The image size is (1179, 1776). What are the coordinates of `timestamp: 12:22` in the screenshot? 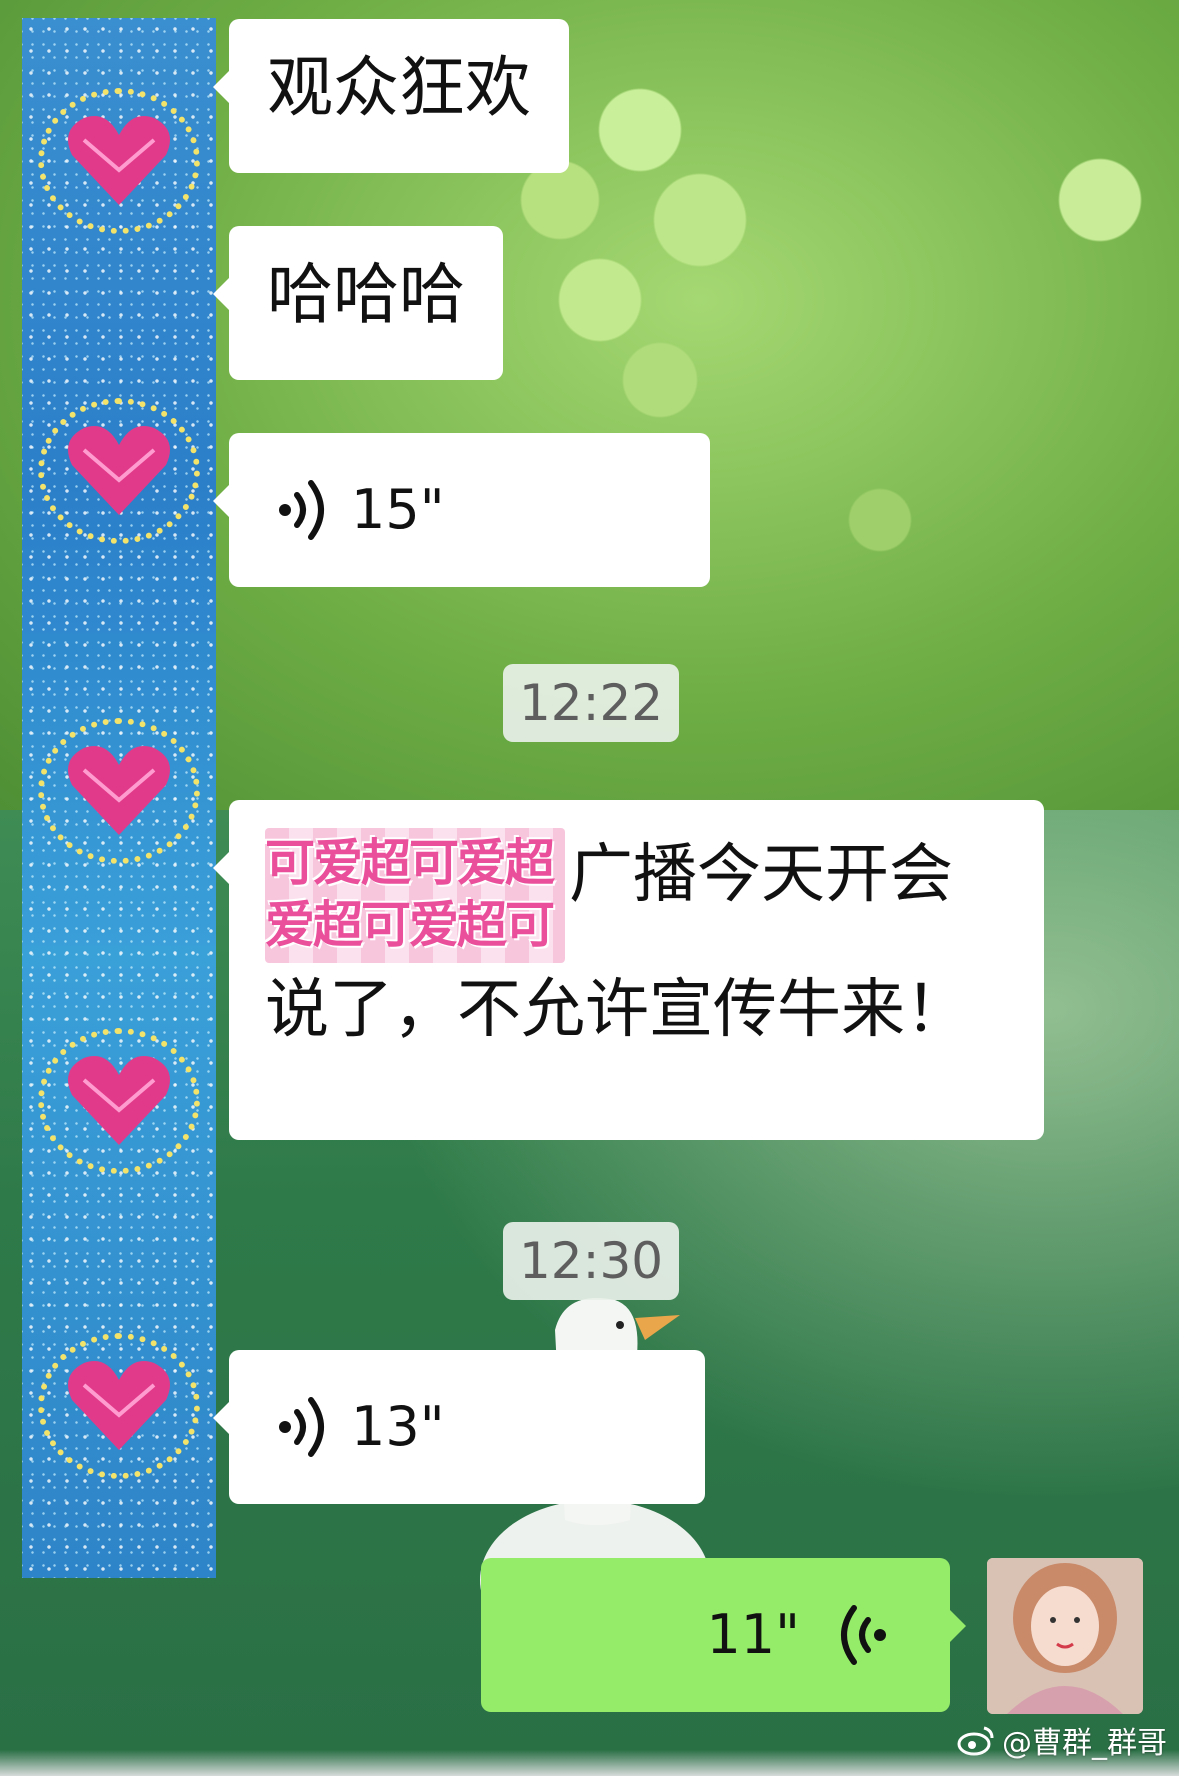 It's located at (591, 703).